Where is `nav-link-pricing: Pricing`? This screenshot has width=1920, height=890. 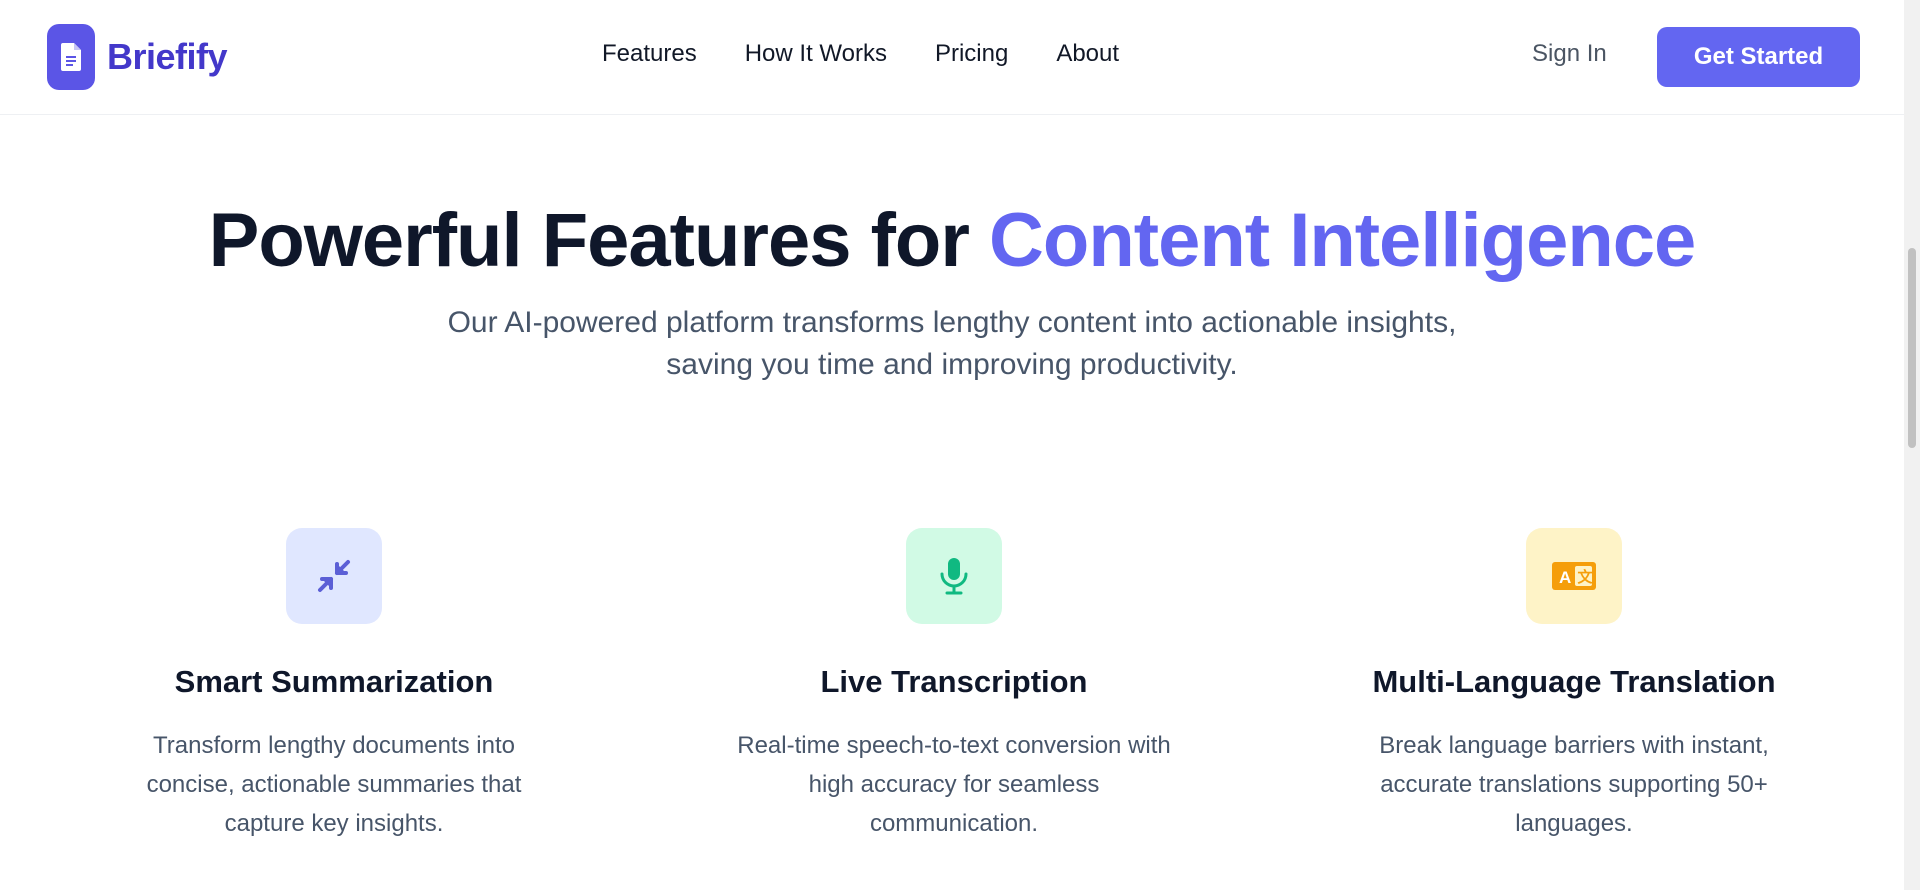 nav-link-pricing: Pricing is located at coordinates (971, 54).